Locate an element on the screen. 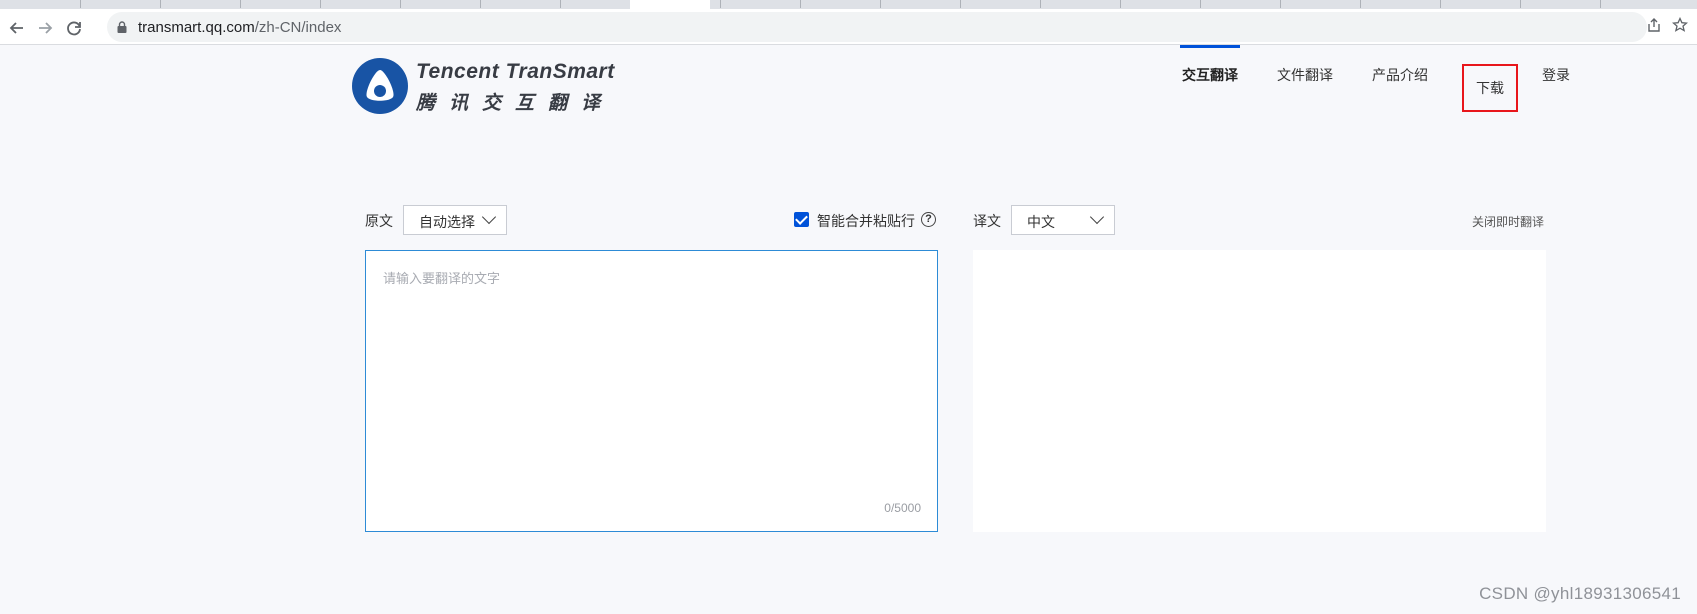  bookmark-star-icon is located at coordinates (1680, 27).